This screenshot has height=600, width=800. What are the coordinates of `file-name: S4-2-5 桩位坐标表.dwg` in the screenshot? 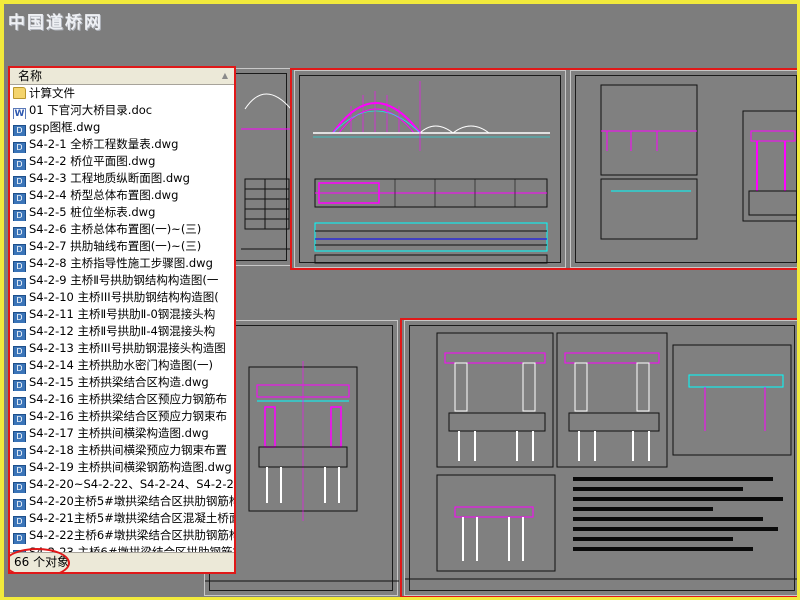 It's located at (92, 212).